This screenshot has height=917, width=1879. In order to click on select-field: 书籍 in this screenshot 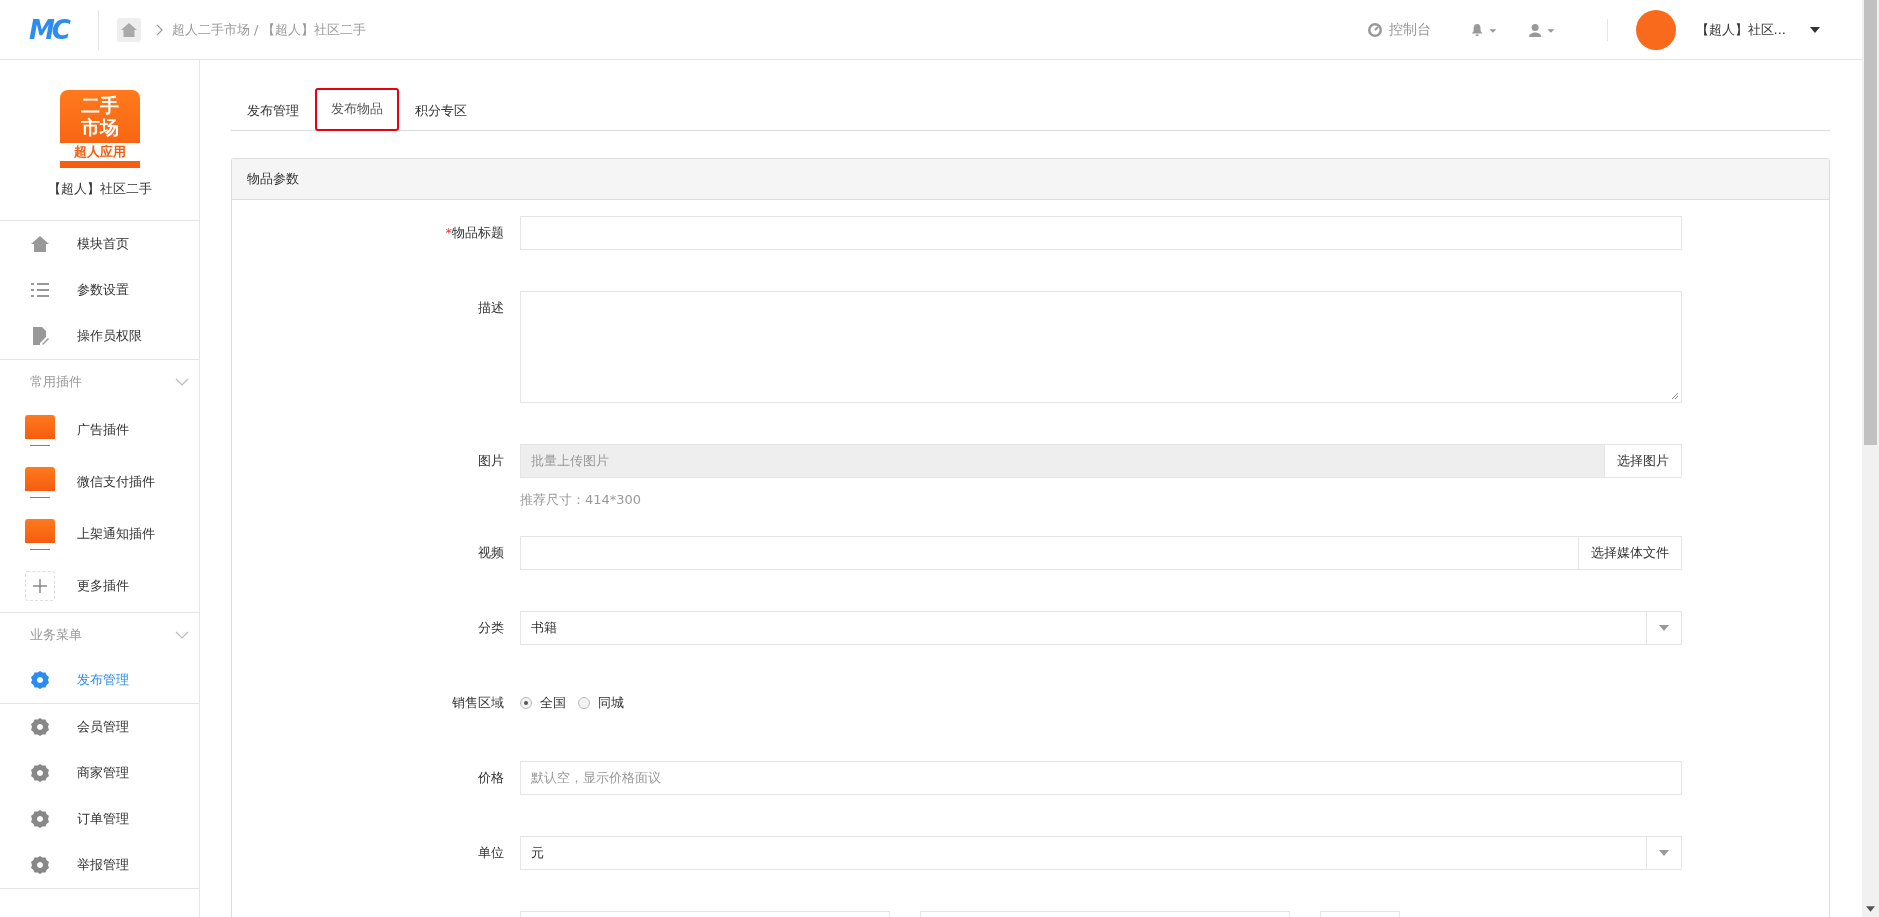, I will do `click(1101, 628)`.